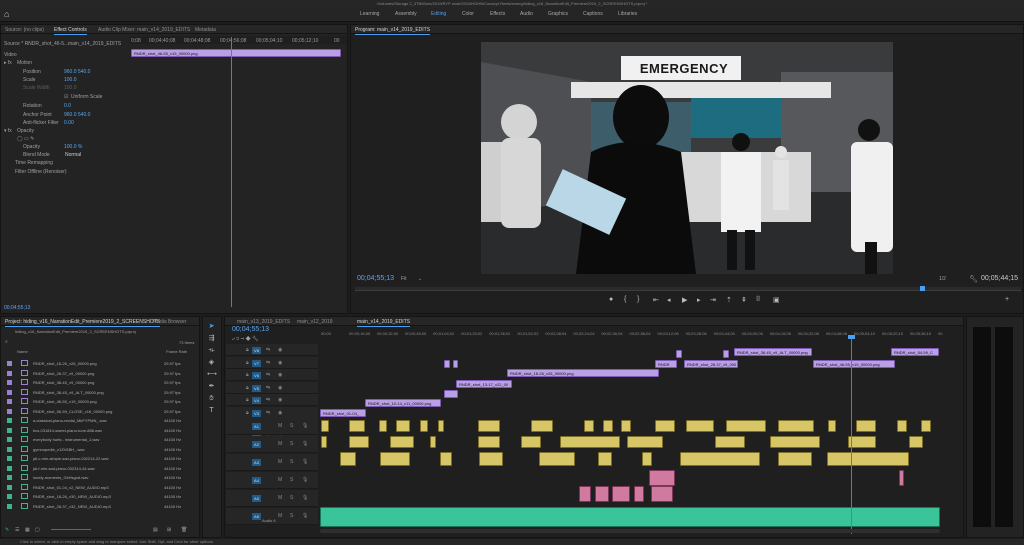 Image resolution: width=1024 pixels, height=545 pixels. Describe the element at coordinates (729, 300) in the screenshot. I see `lift-icon: ⇡` at that location.